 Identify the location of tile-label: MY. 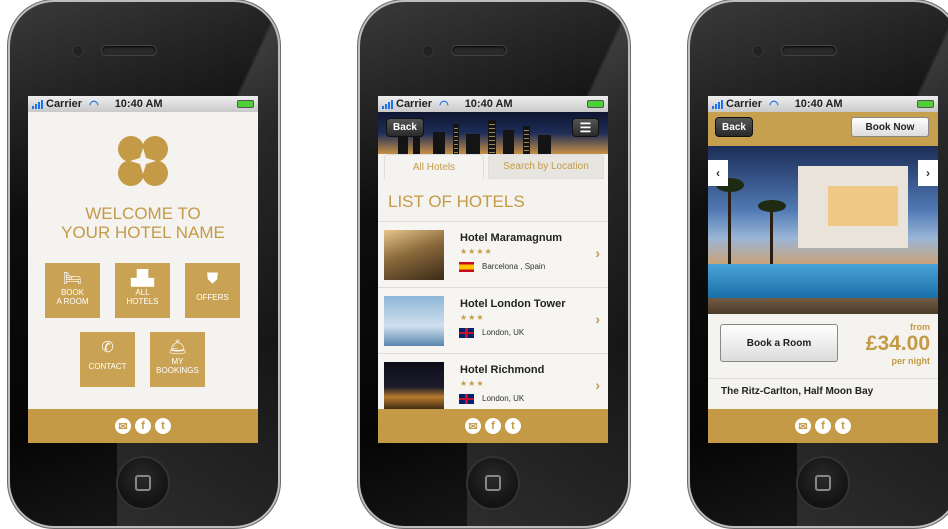
(177, 361).